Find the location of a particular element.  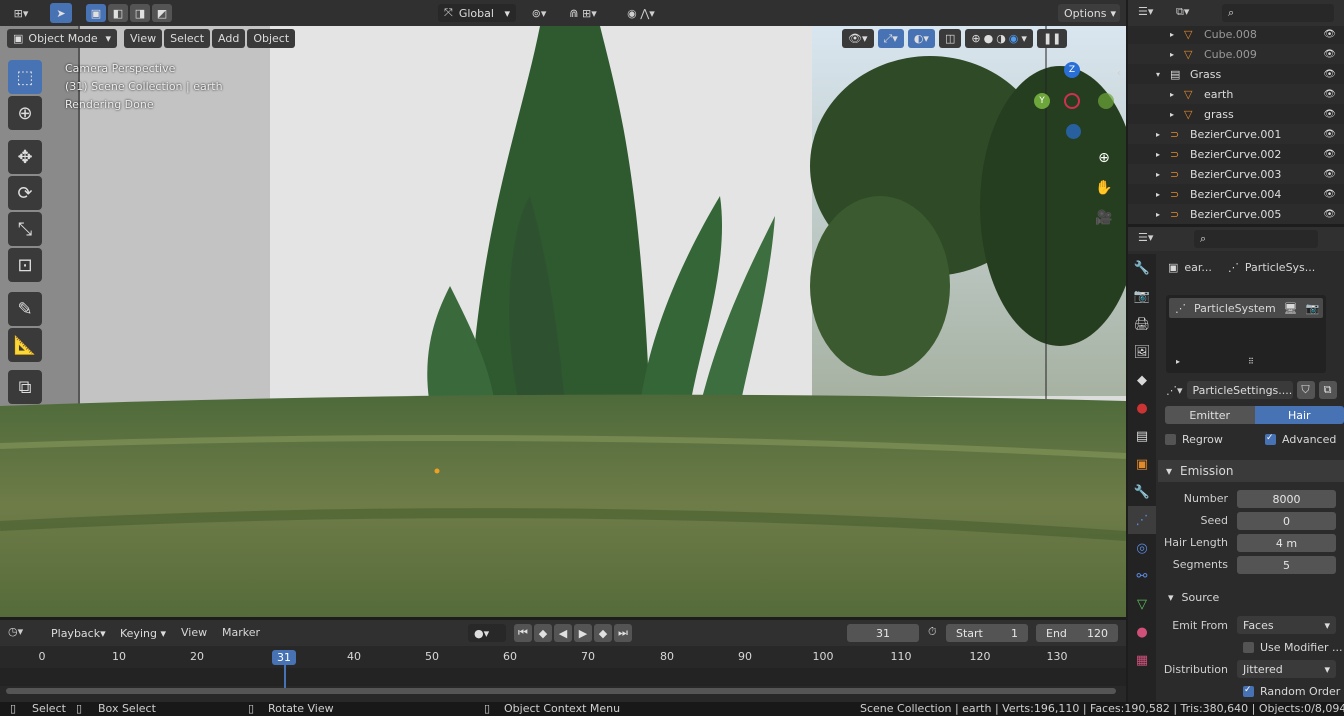

solid-icon: ● is located at coordinates (989, 38).